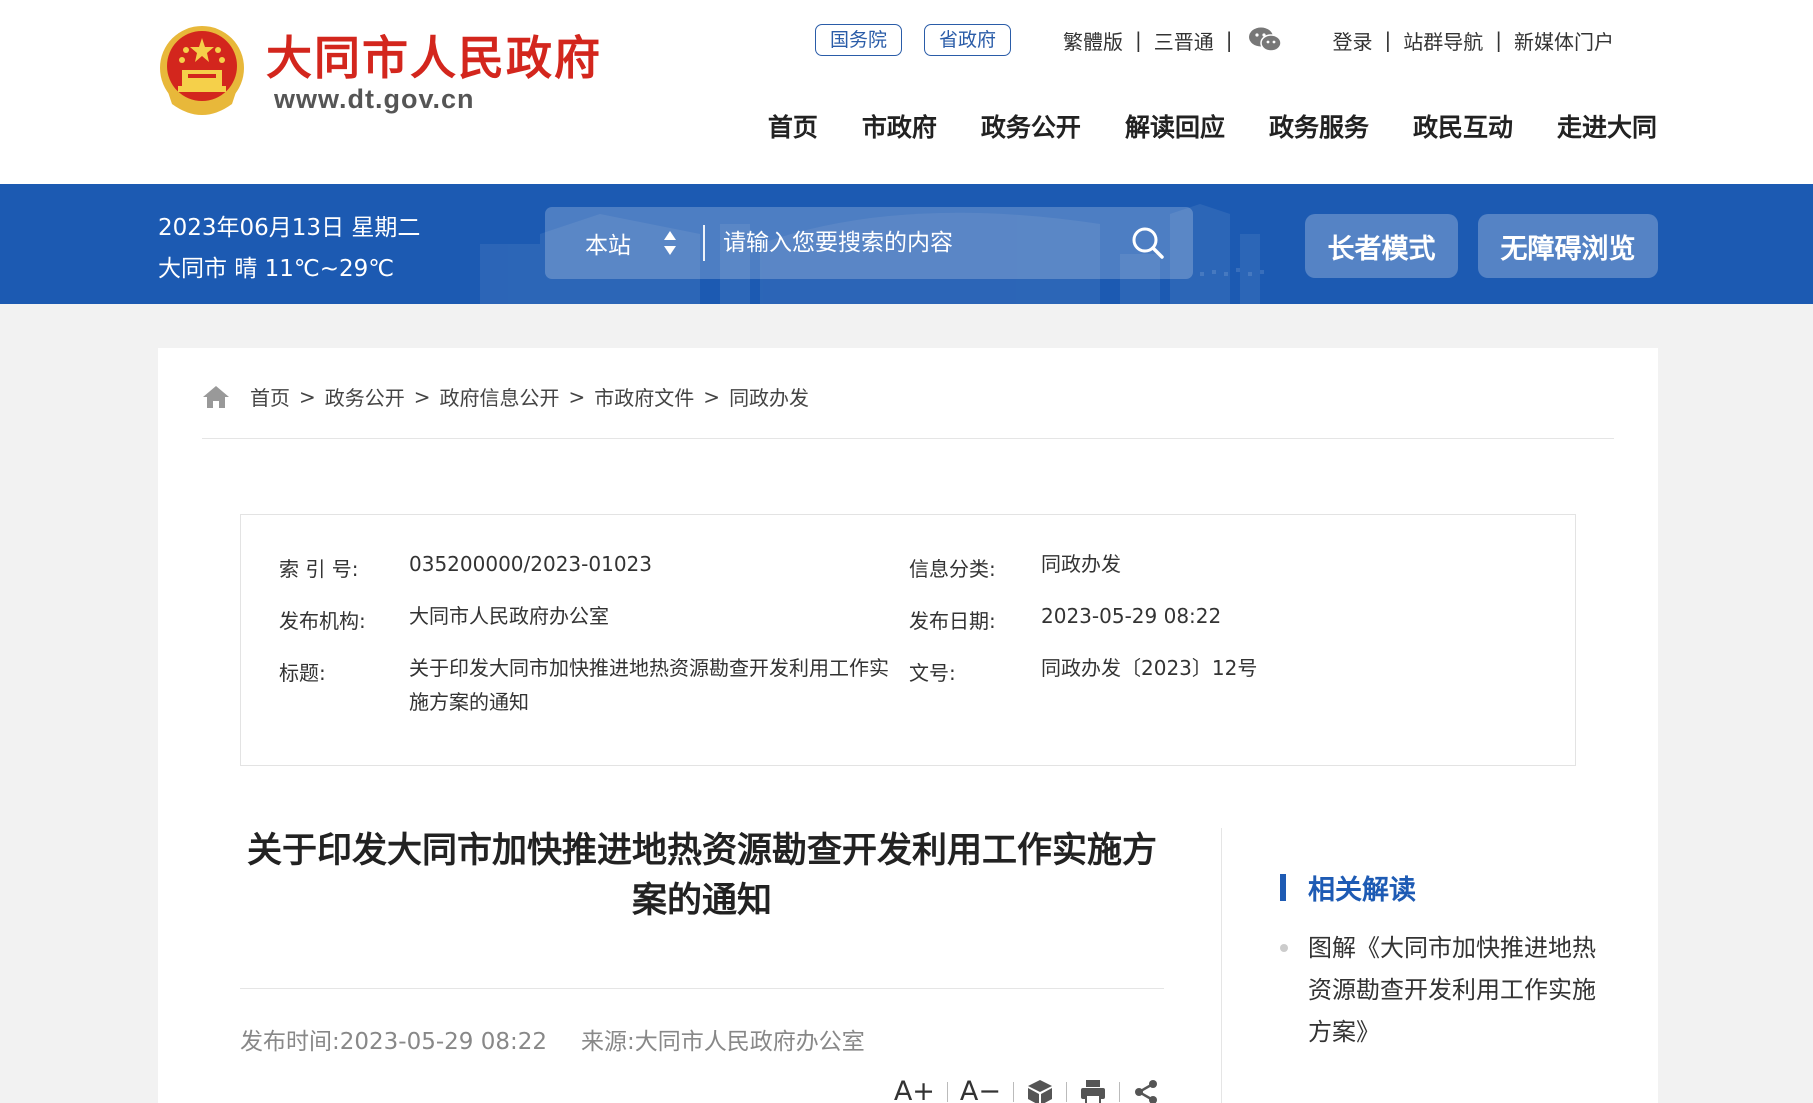 The height and width of the screenshot is (1103, 1813). Describe the element at coordinates (1148, 243) in the screenshot. I see `search-icon` at that location.